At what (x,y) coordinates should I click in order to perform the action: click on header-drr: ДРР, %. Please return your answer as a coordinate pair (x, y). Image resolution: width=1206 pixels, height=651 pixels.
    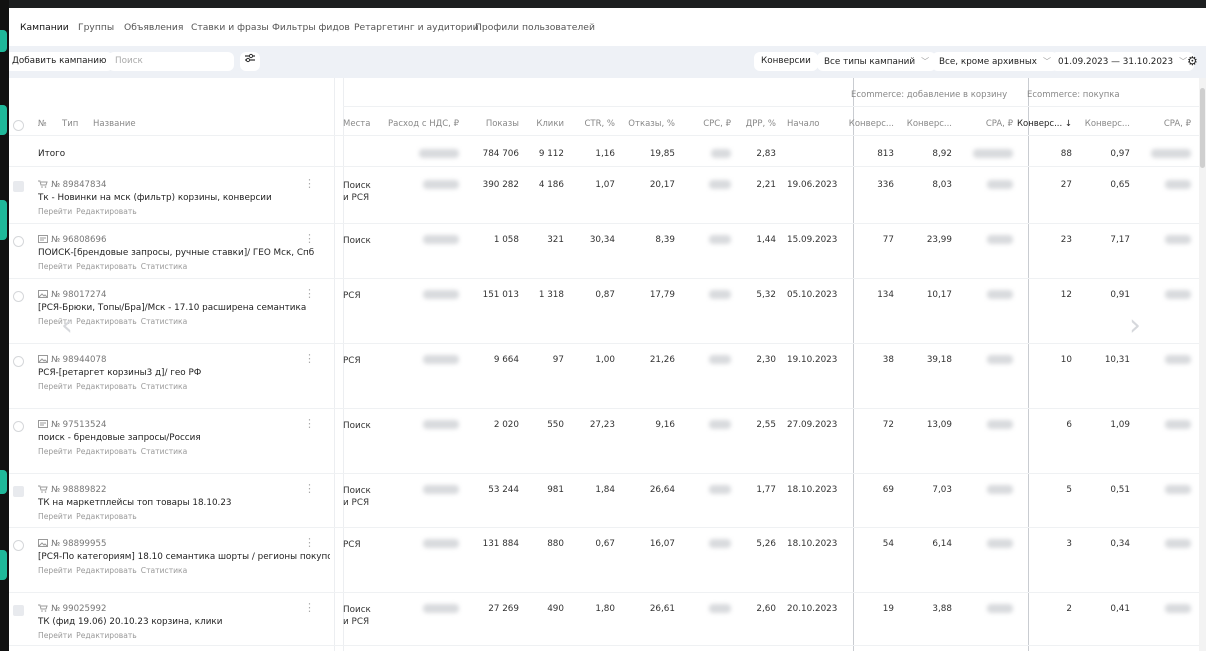
    Looking at the image, I should click on (761, 124).